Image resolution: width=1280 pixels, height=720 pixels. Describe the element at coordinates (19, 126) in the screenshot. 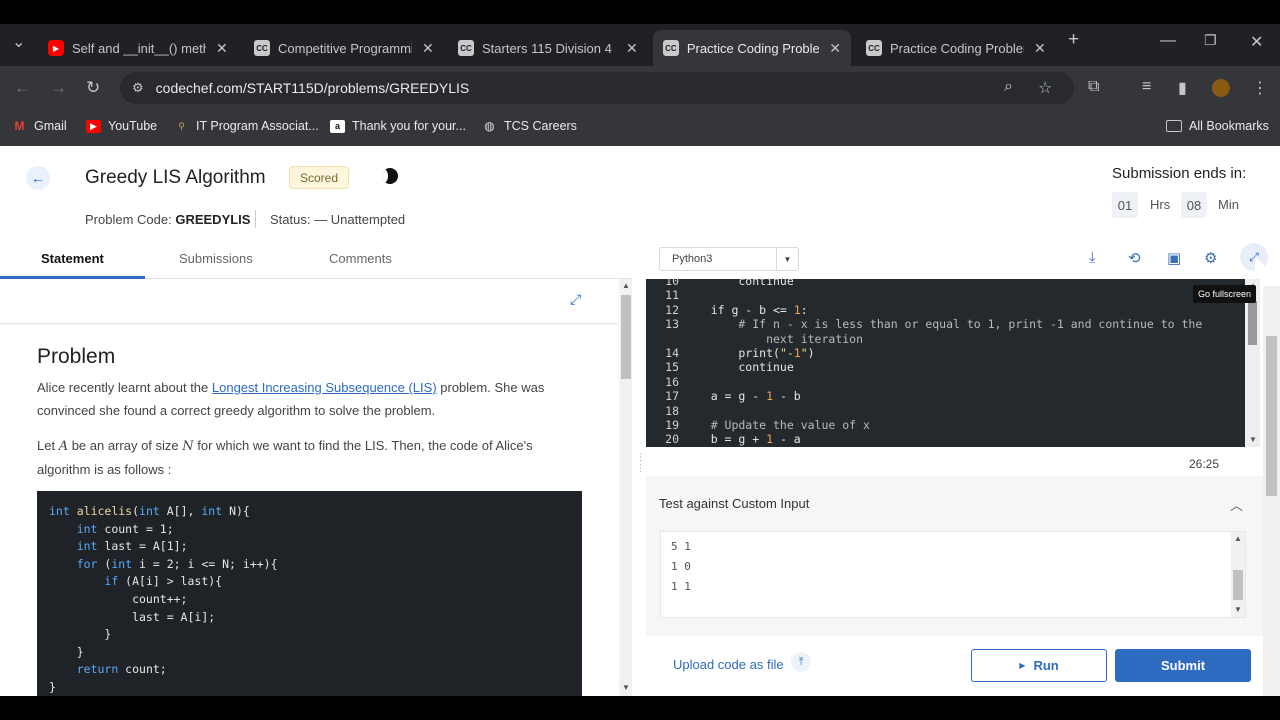

I see `gmail-icon: M` at that location.